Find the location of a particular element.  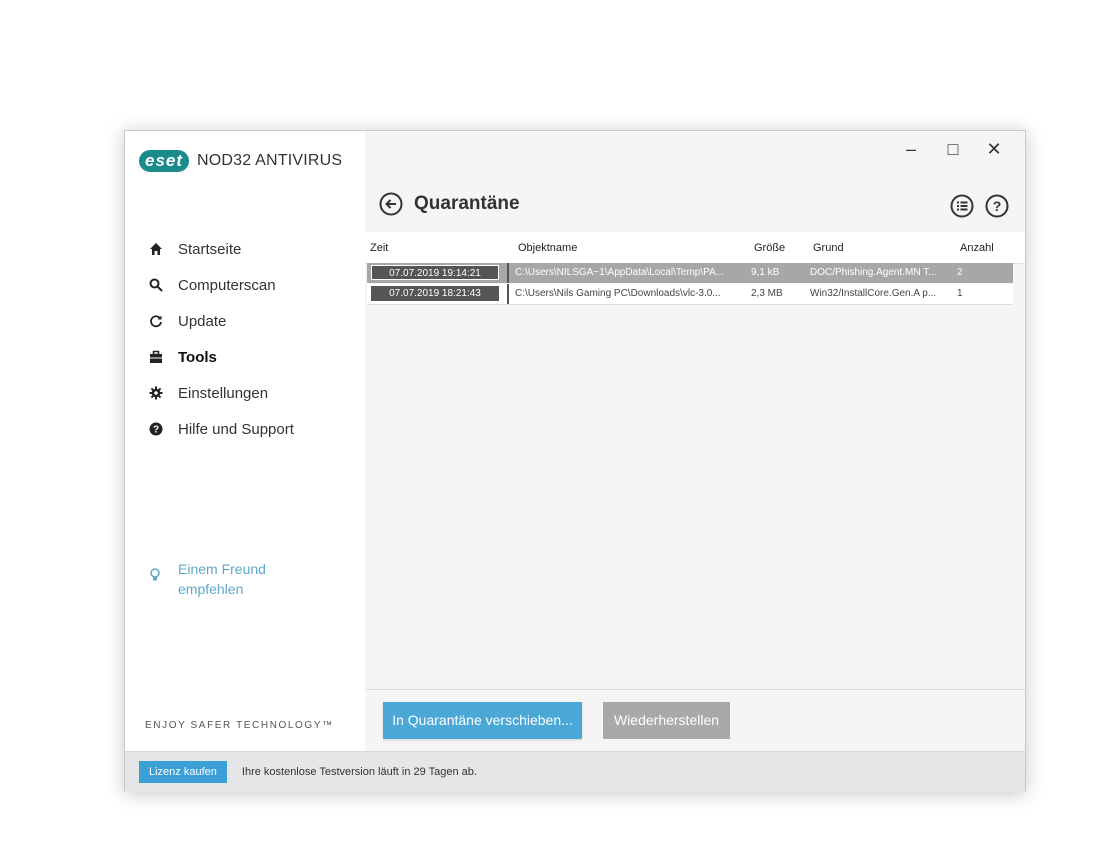

row-time: 07.07.2019 19:14:21 is located at coordinates (435, 272).